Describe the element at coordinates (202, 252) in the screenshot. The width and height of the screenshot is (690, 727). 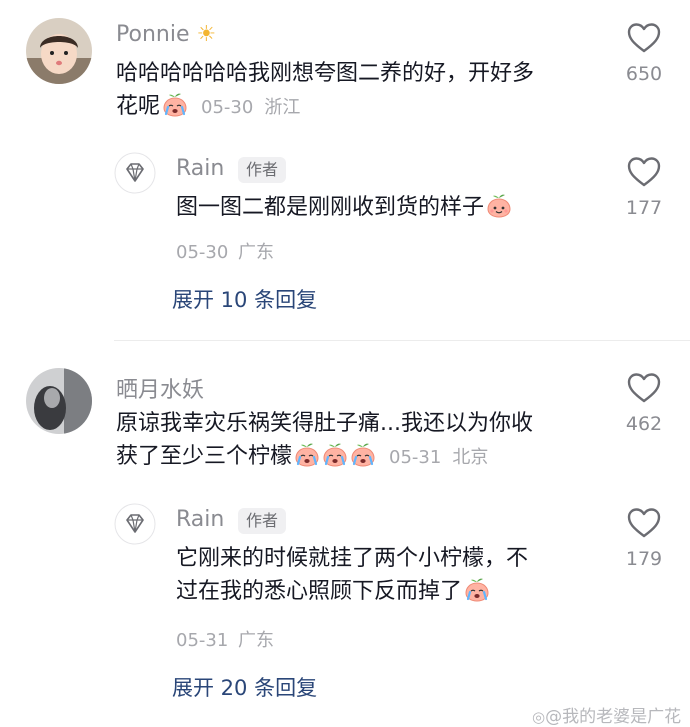
I see `reply-date: 05-30` at that location.